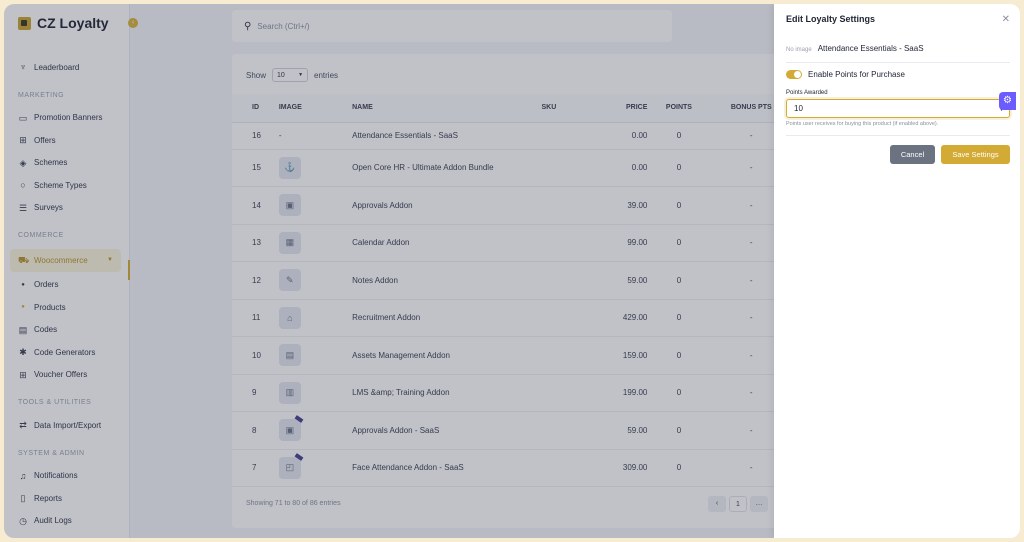 The image size is (1024, 542). What do you see at coordinates (912, 154) in the screenshot?
I see `cancel-button: Cancel` at bounding box center [912, 154].